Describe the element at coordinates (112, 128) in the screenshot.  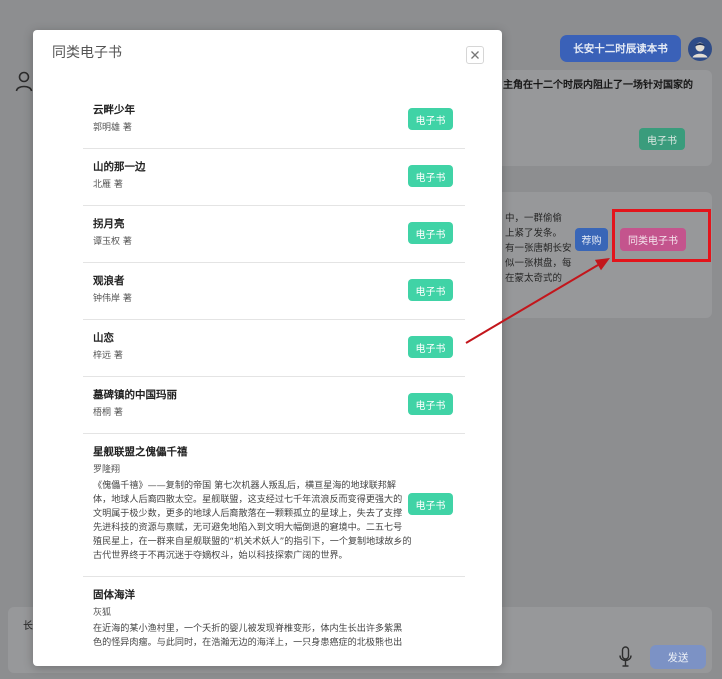
I see `ebook-author: 郭明雄 著` at that location.